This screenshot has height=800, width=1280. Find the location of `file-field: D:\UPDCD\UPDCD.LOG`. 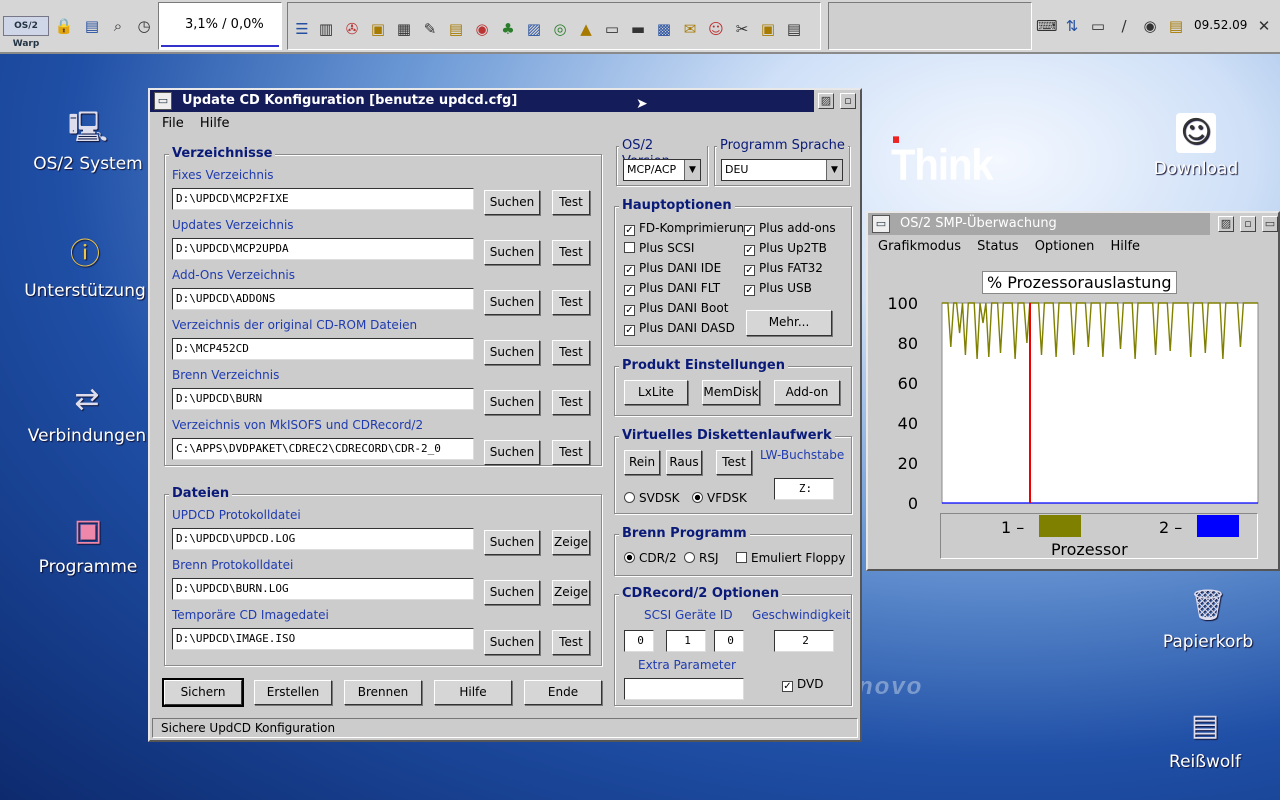

file-field: D:\UPDCD\UPDCD.LOG is located at coordinates (323, 539).